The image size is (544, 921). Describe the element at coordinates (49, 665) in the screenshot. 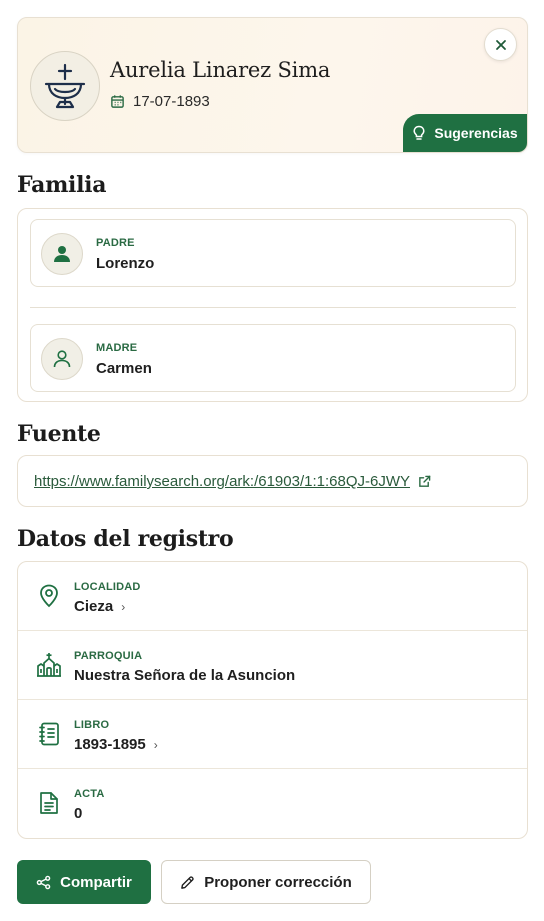

I see `church-icon` at that location.